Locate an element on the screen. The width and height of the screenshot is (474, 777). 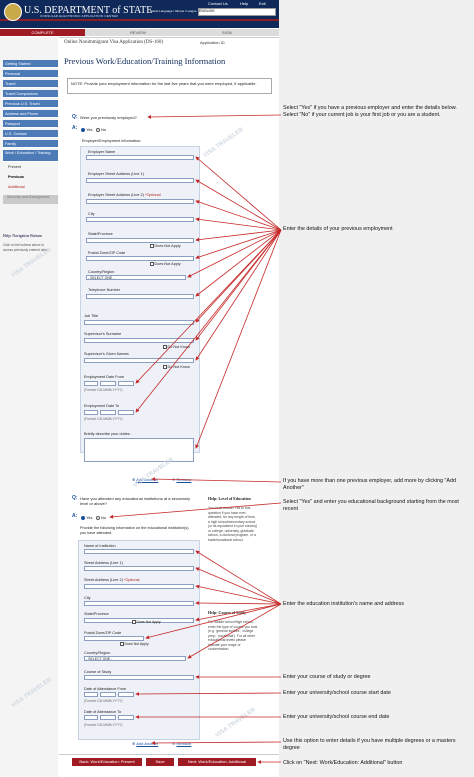
employer-street1-label: Employer Street Address (Line 1) is located at coordinates (116, 174).